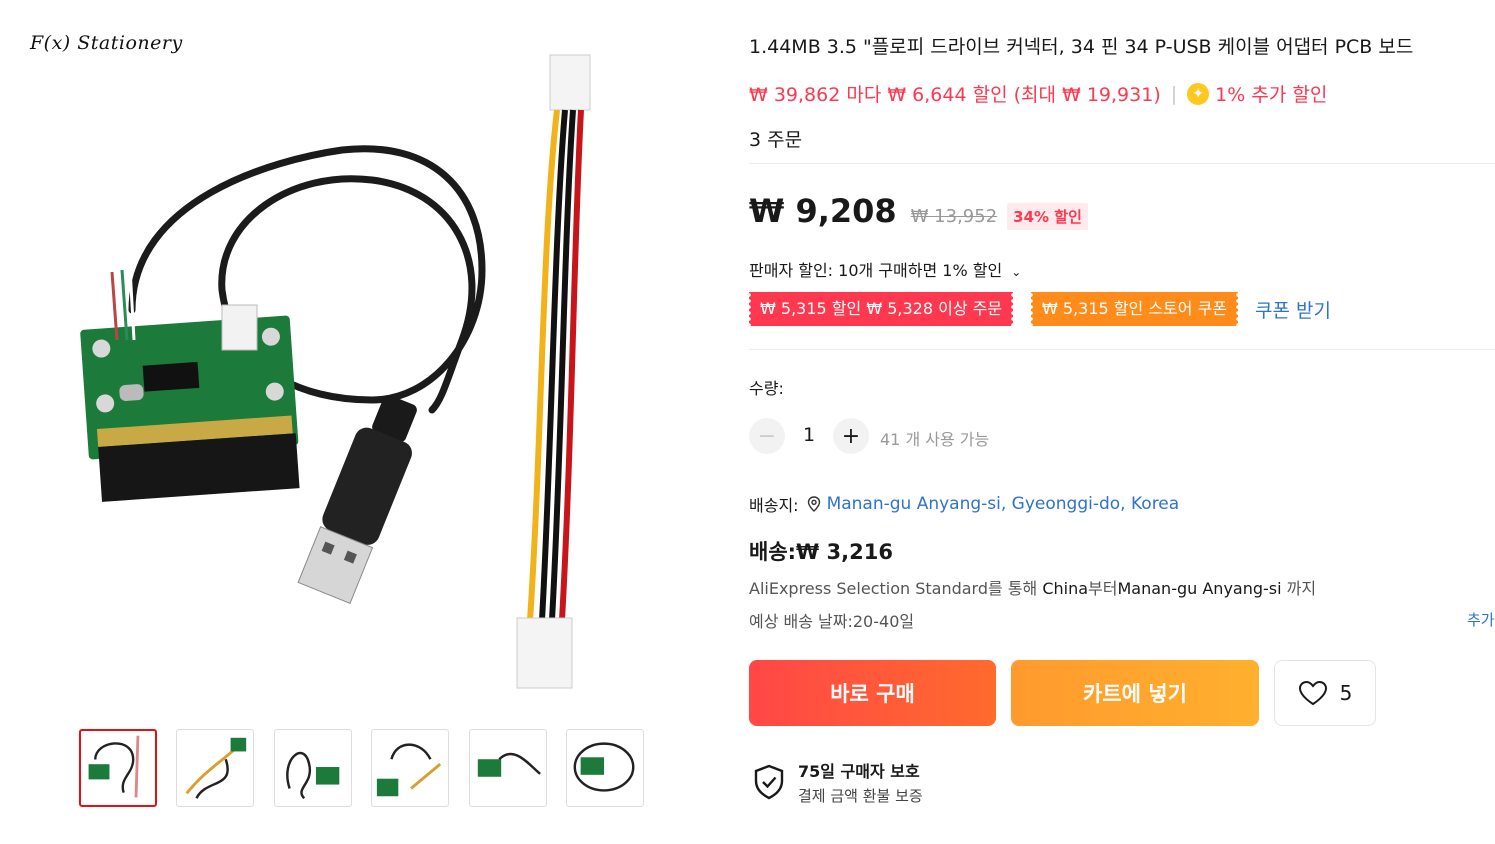  What do you see at coordinates (1016, 272) in the screenshot?
I see `chevron-down-icon: ⌄` at bounding box center [1016, 272].